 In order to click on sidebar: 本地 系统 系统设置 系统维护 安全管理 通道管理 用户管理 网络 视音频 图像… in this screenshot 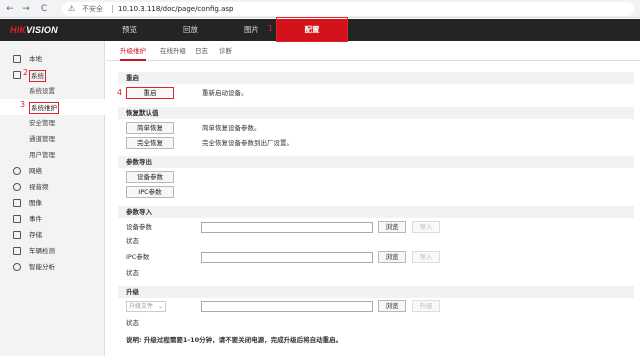, I will do `click(52, 198)`.